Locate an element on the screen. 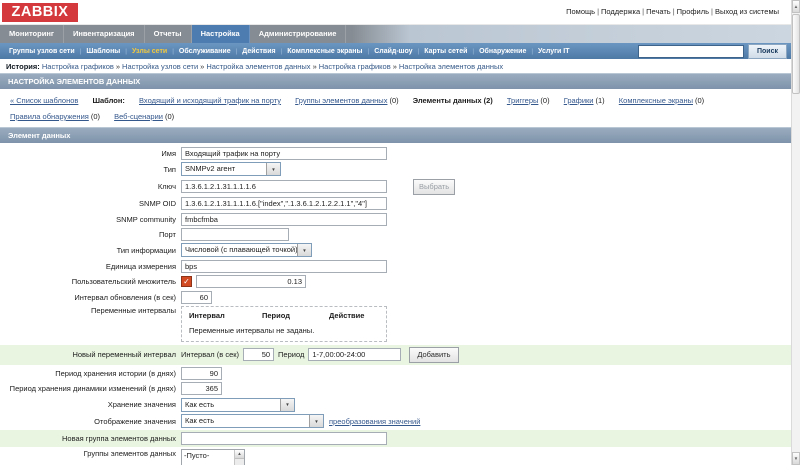 This screenshot has height=465, width=800. profile-link: Профиль is located at coordinates (693, 11).